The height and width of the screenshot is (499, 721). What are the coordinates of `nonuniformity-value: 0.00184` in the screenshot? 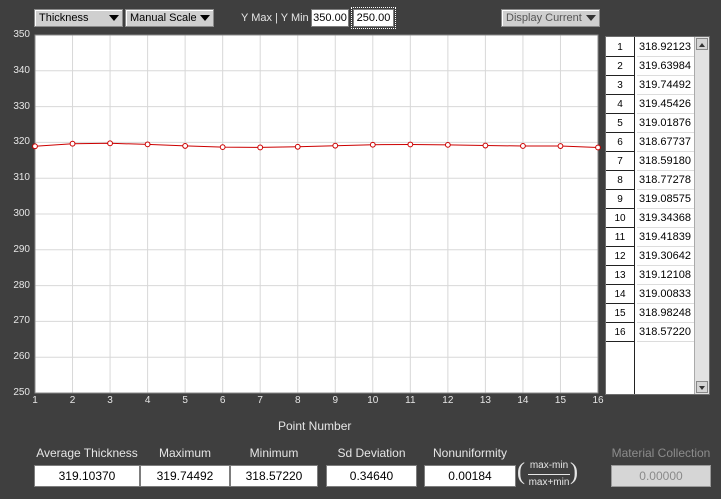 It's located at (470, 476).